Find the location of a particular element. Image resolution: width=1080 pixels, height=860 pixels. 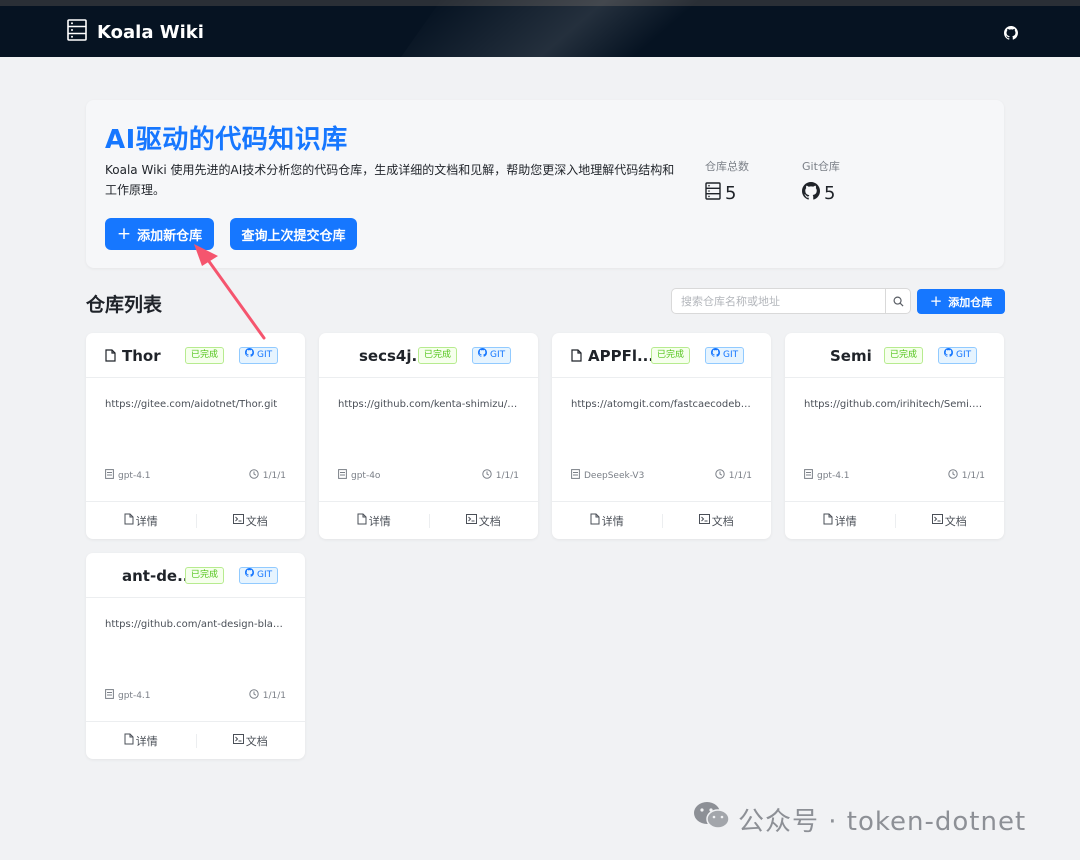

repo-model-label: DeepSeek-V3 is located at coordinates (614, 475).